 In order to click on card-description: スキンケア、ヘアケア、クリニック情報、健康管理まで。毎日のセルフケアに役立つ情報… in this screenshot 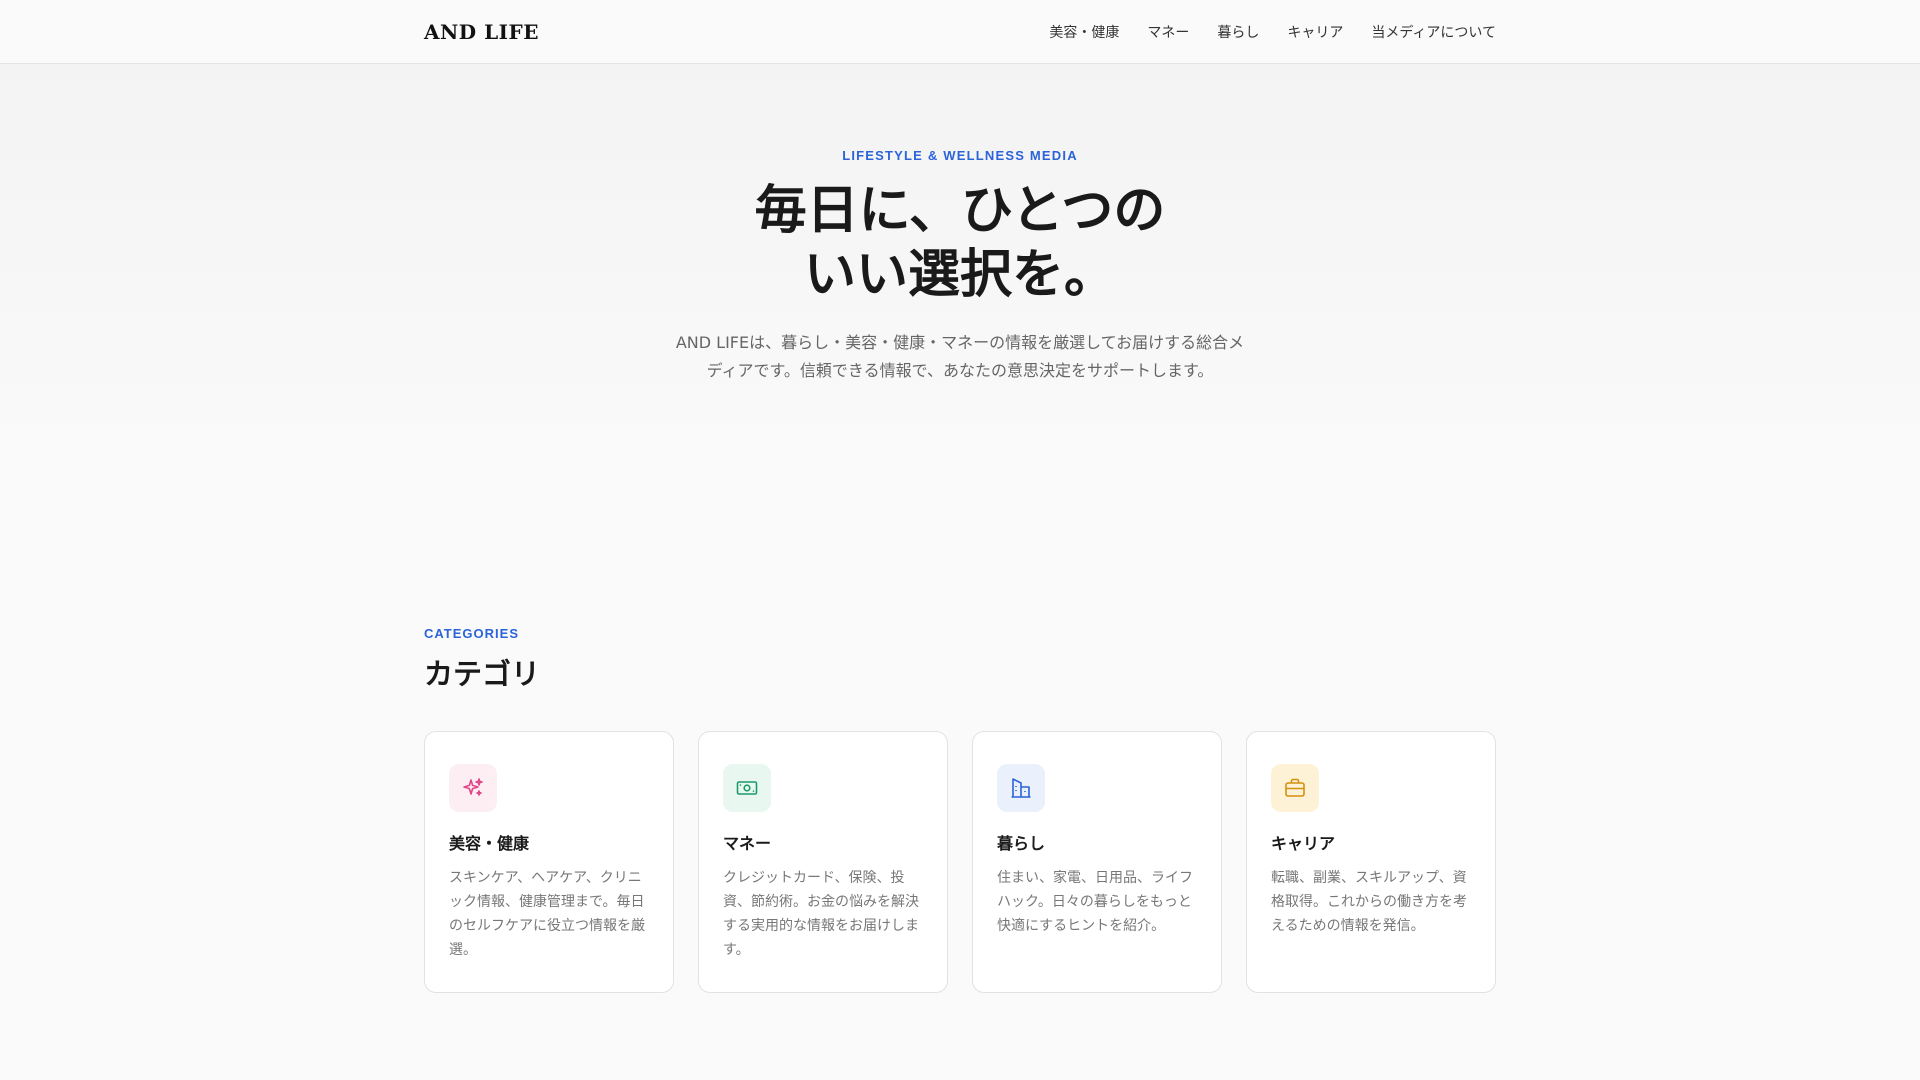, I will do `click(547, 914)`.